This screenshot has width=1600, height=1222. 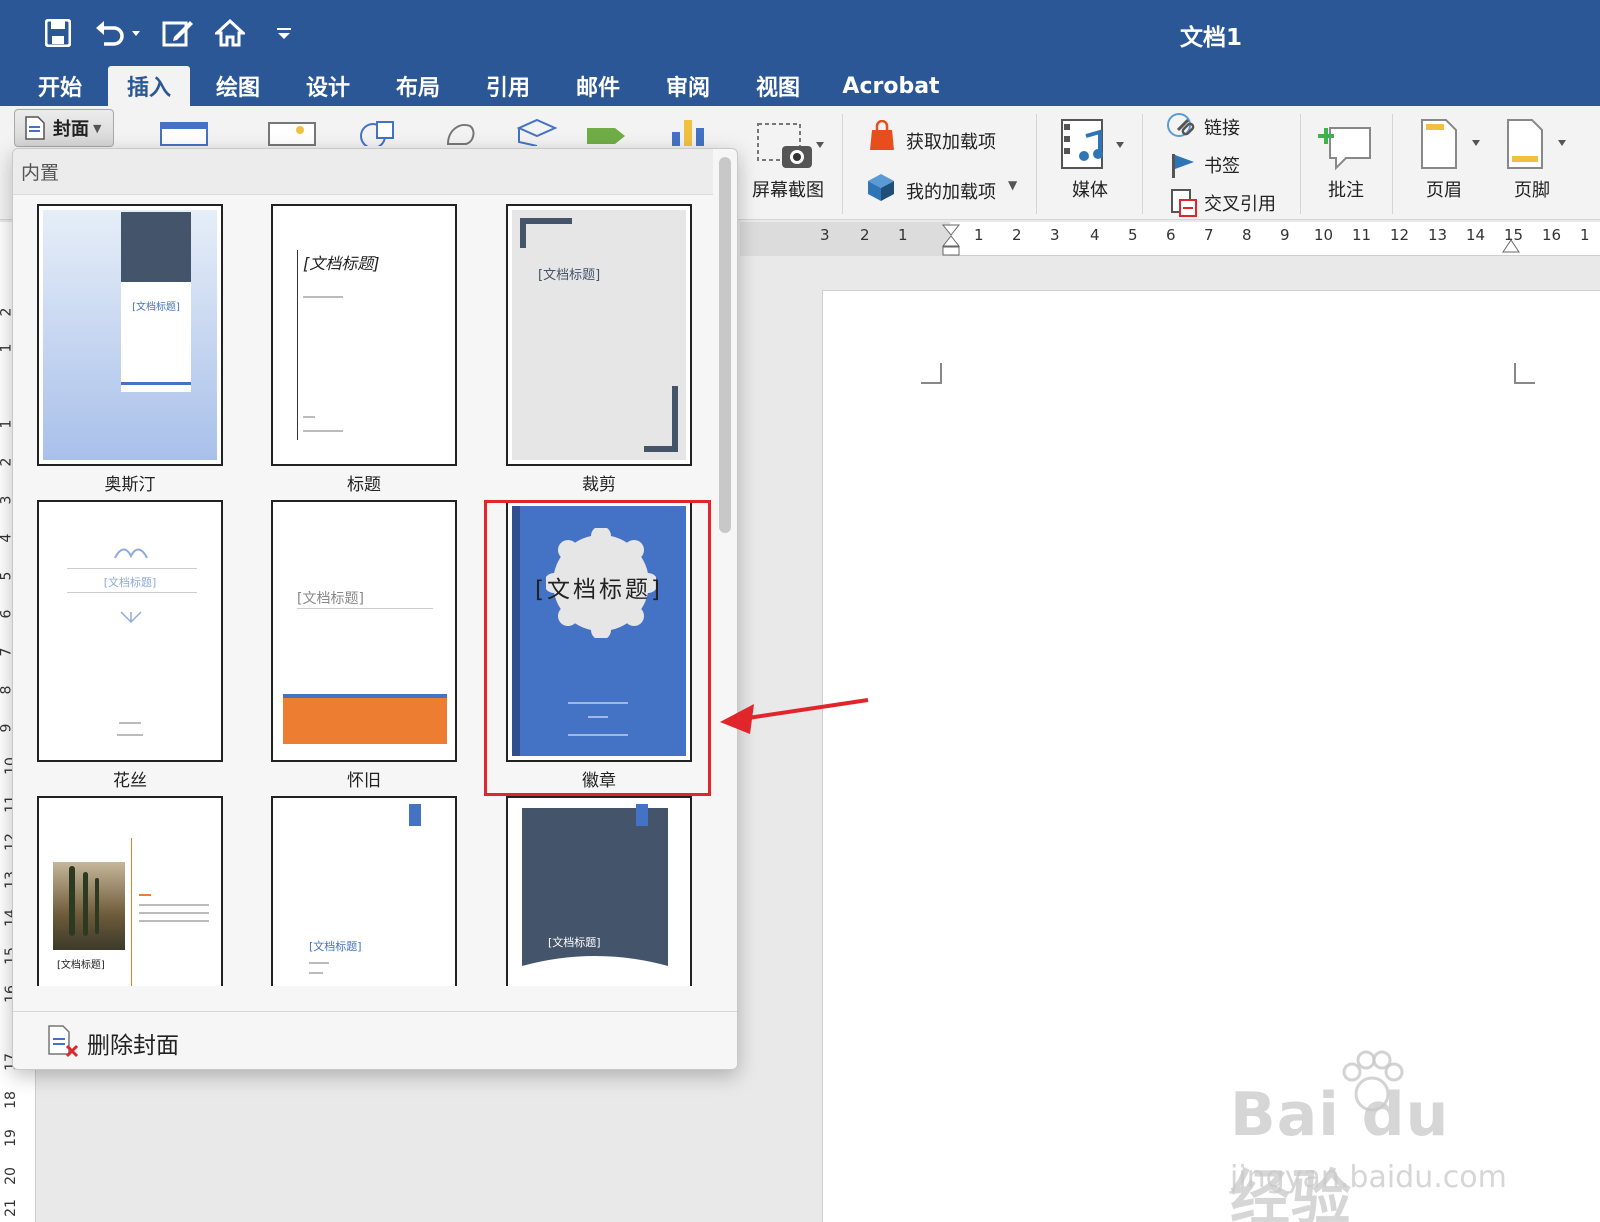 I want to click on cover-thumbnail-photo: [文档标题], so click(x=130, y=891).